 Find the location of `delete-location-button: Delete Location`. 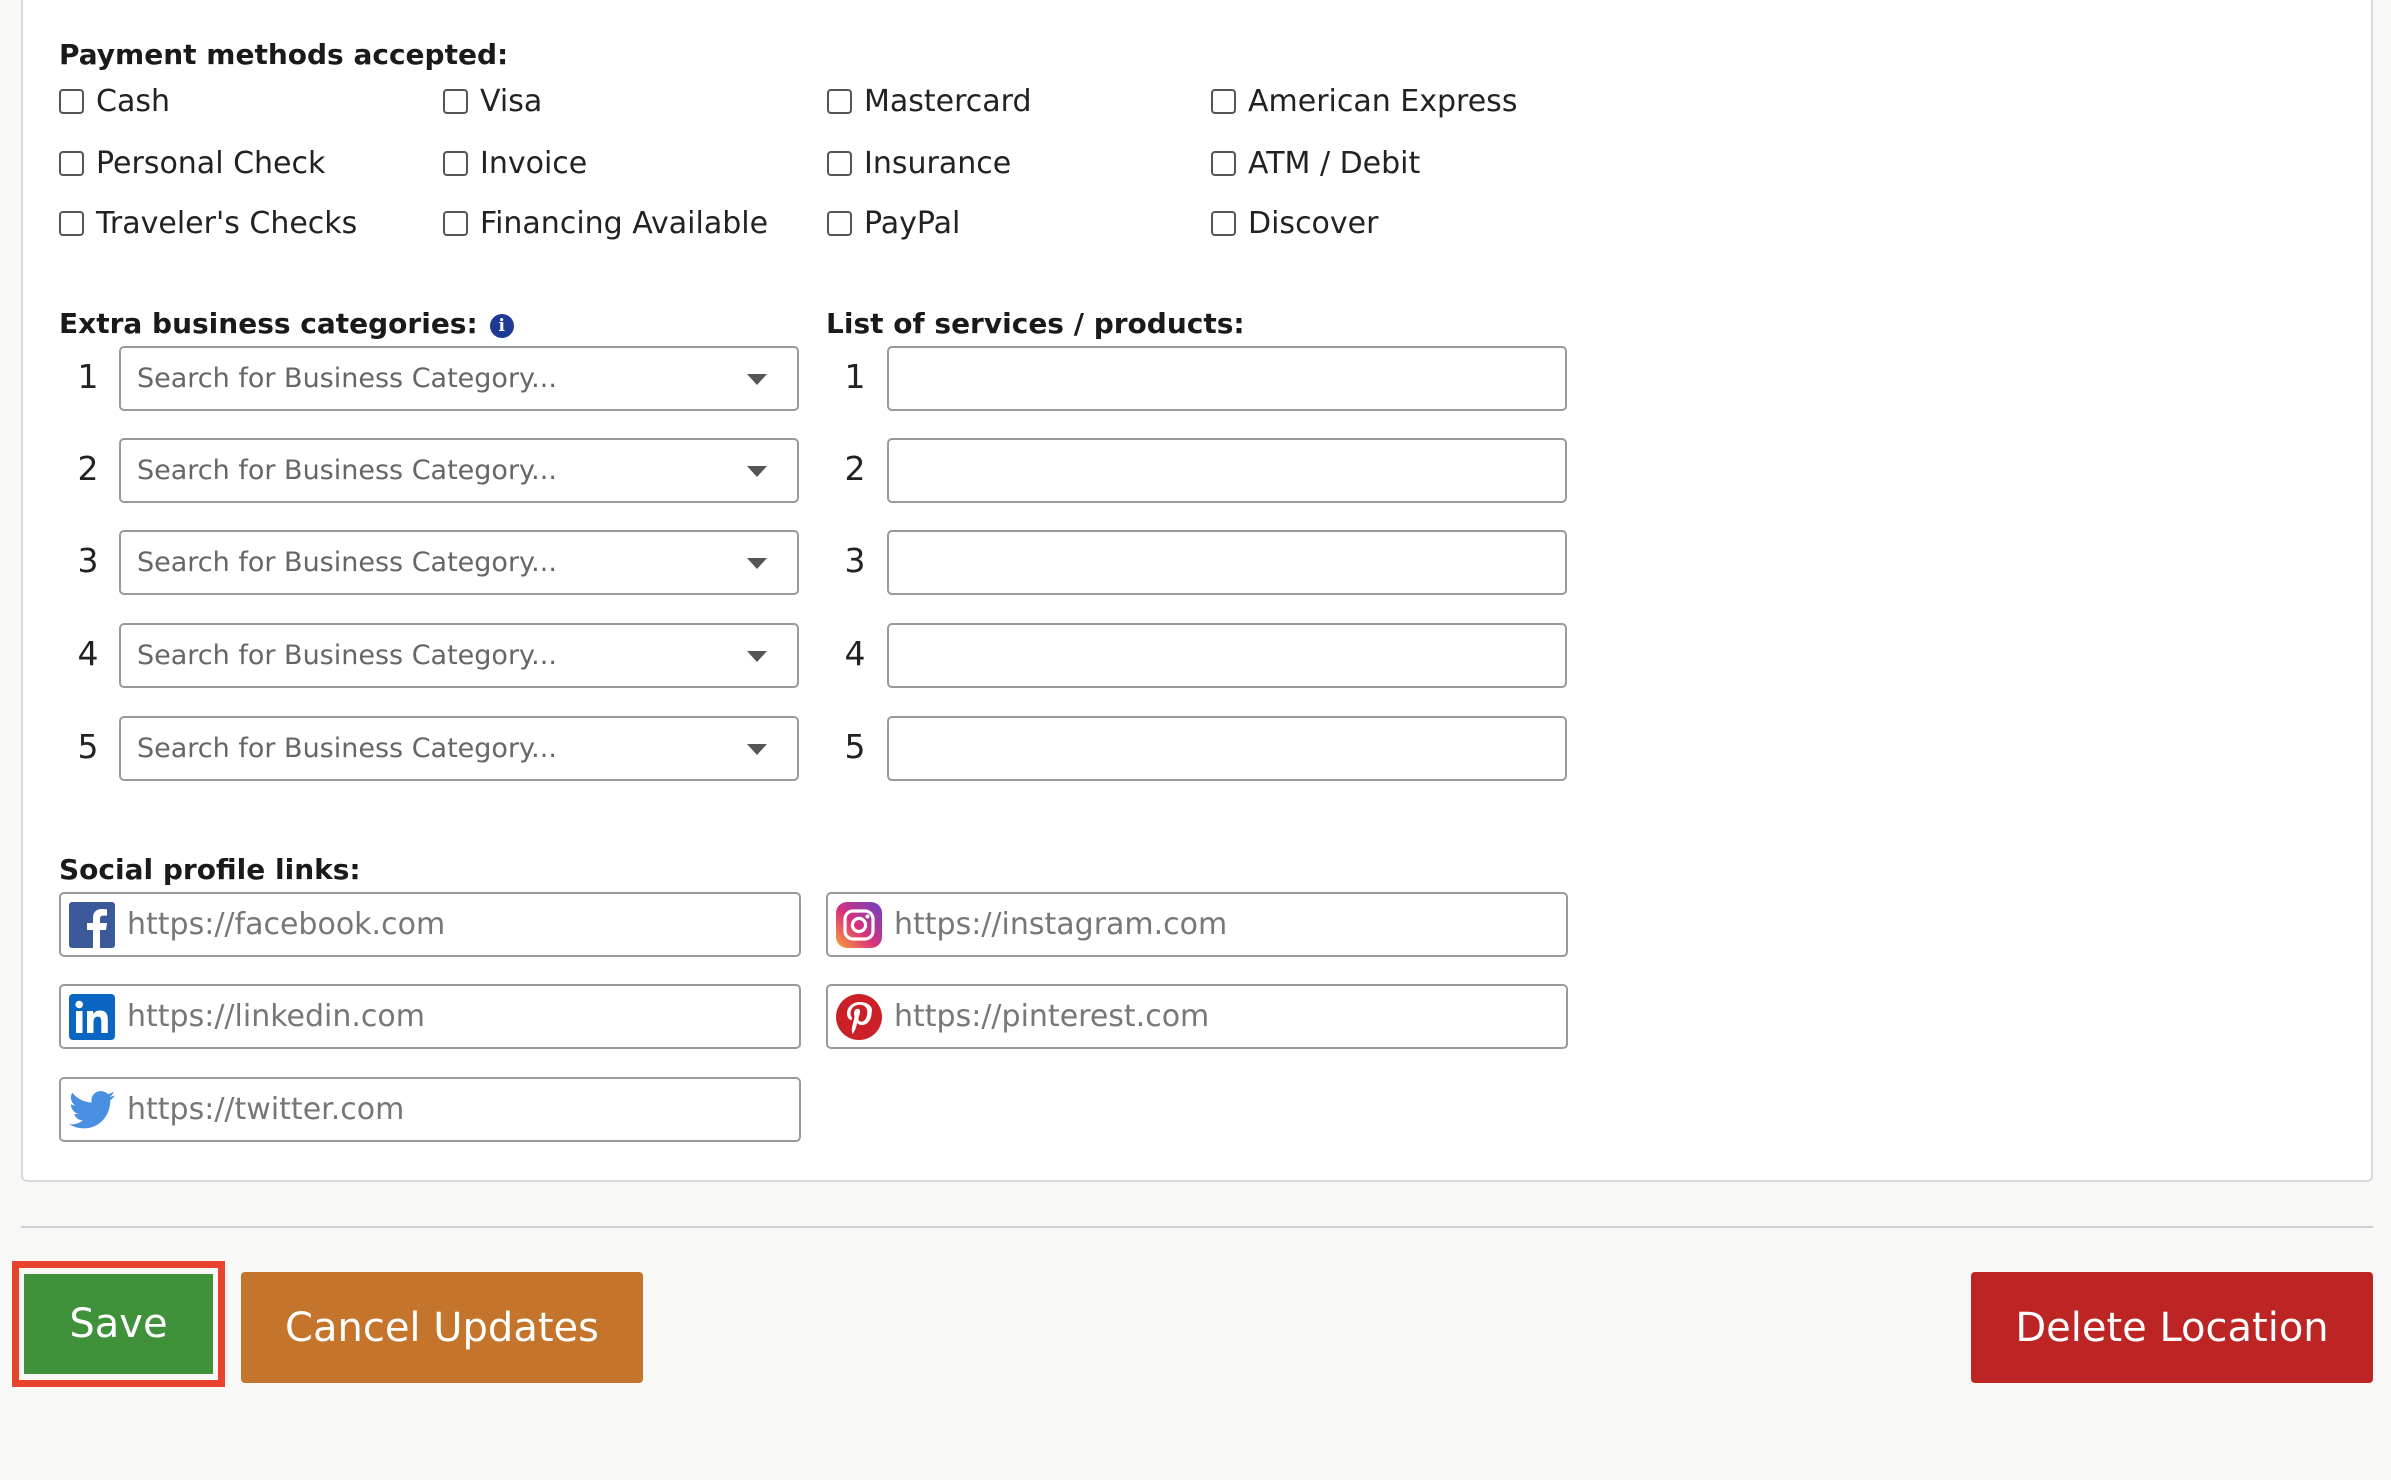

delete-location-button: Delete Location is located at coordinates (2172, 1327).